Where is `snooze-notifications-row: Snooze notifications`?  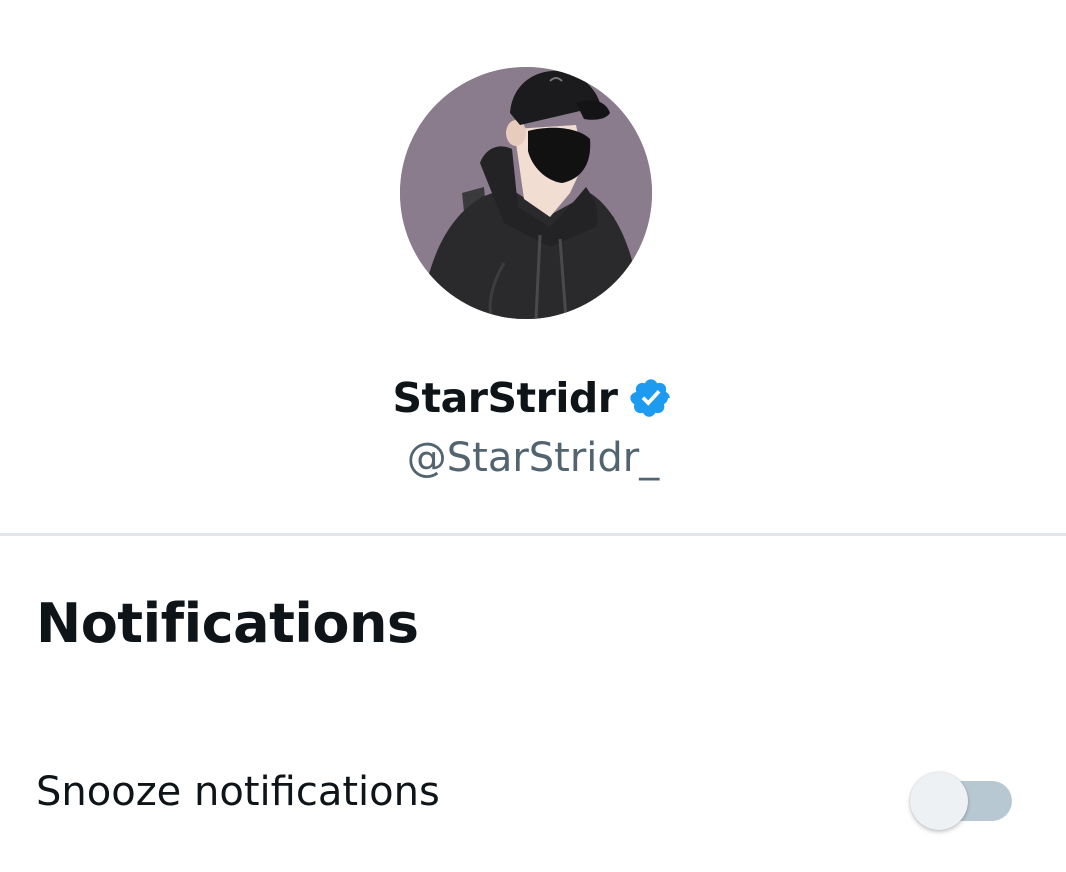
snooze-notifications-row: Snooze notifications is located at coordinates (533, 793).